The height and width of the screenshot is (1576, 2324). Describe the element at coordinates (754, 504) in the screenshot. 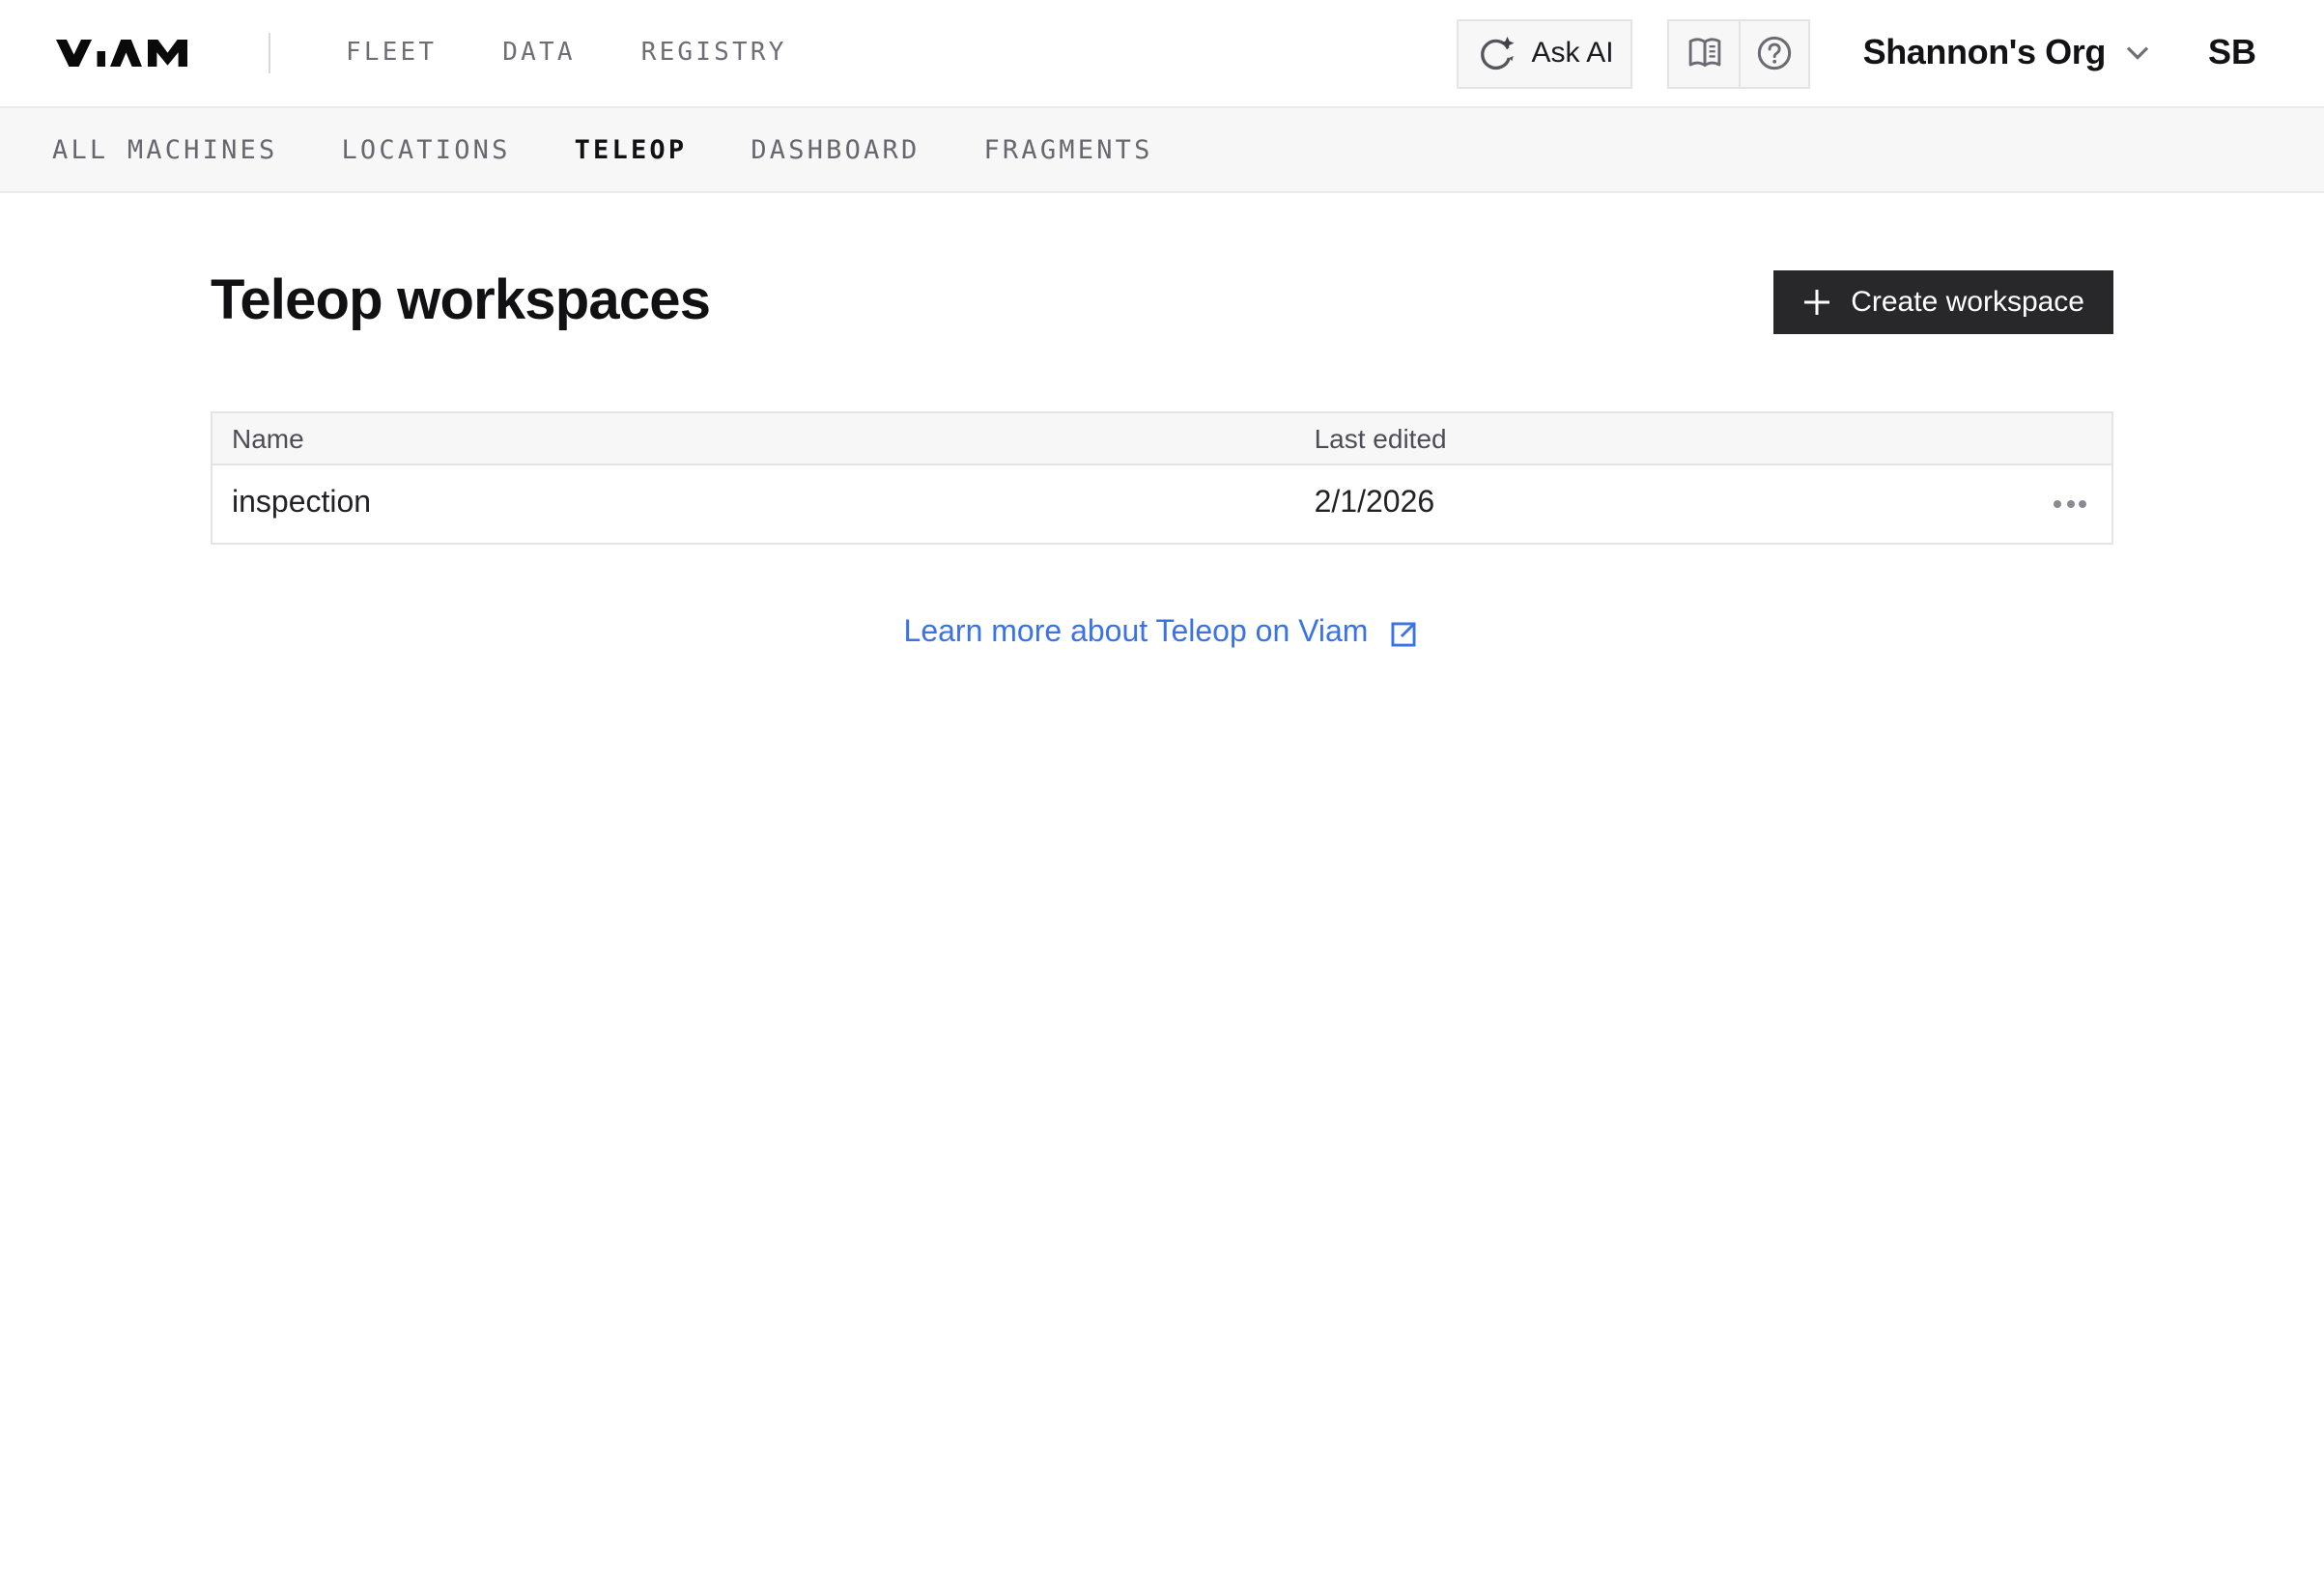

I see `workspace-name-cell: inspection` at that location.